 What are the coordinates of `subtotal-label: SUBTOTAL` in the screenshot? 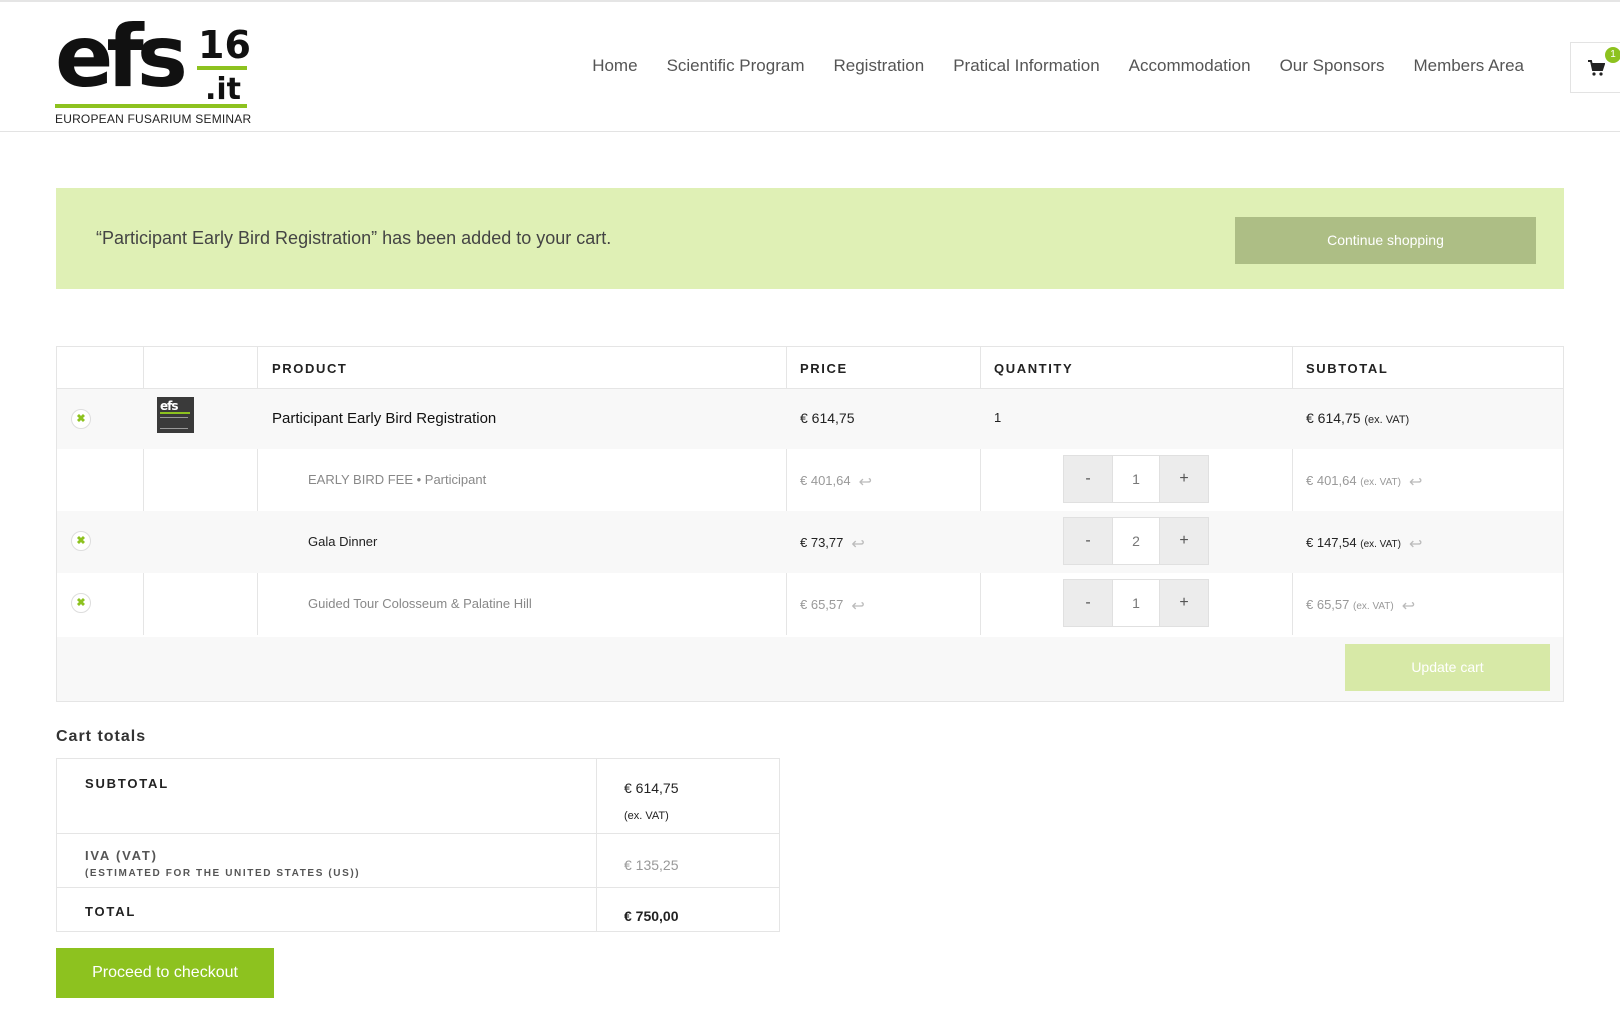 It's located at (127, 783).